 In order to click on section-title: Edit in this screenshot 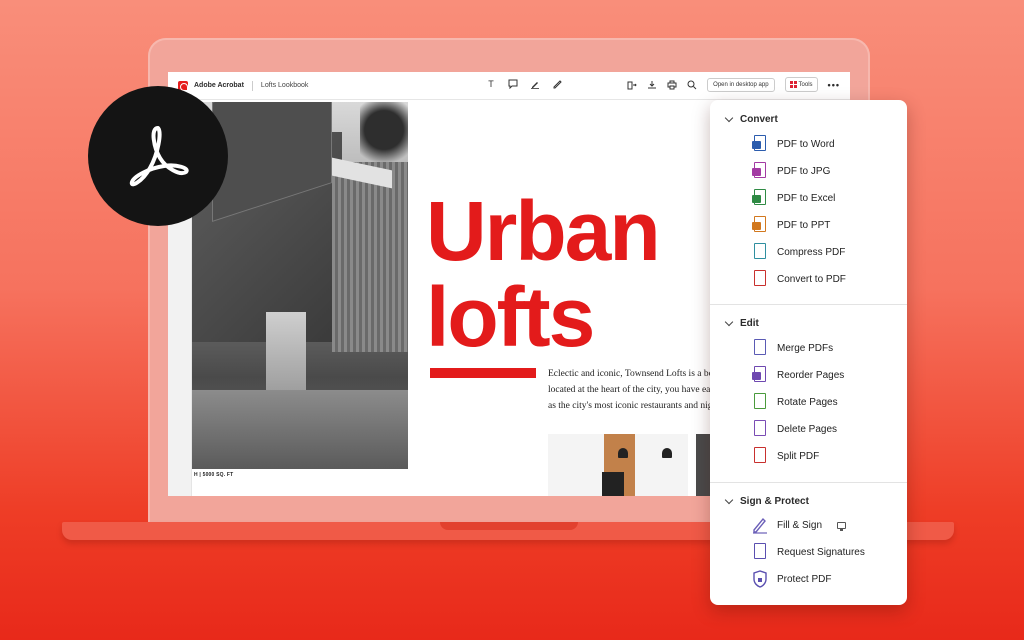, I will do `click(749, 323)`.